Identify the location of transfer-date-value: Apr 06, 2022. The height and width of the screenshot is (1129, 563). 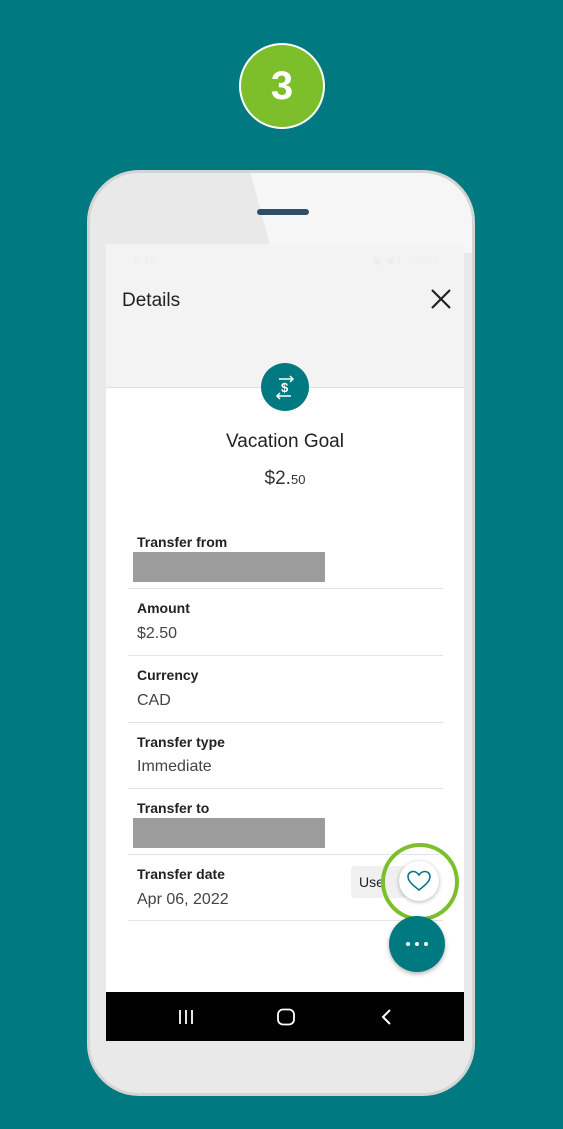
(183, 899).